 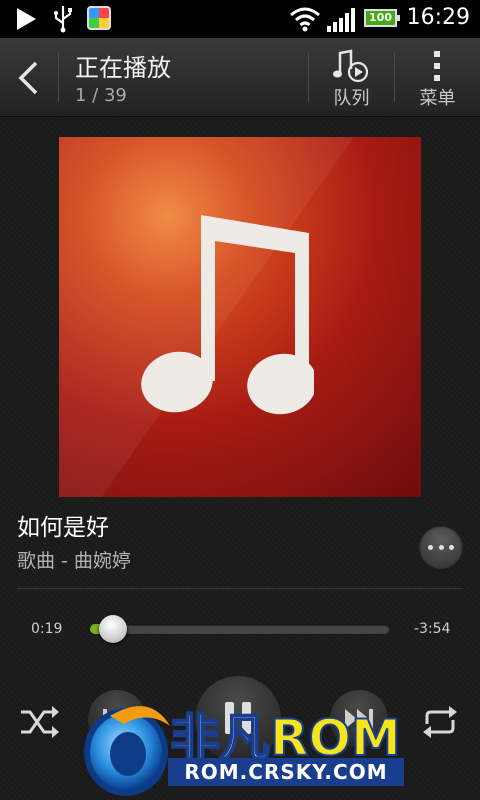 I want to click on usb-icon, so click(x=63, y=19).